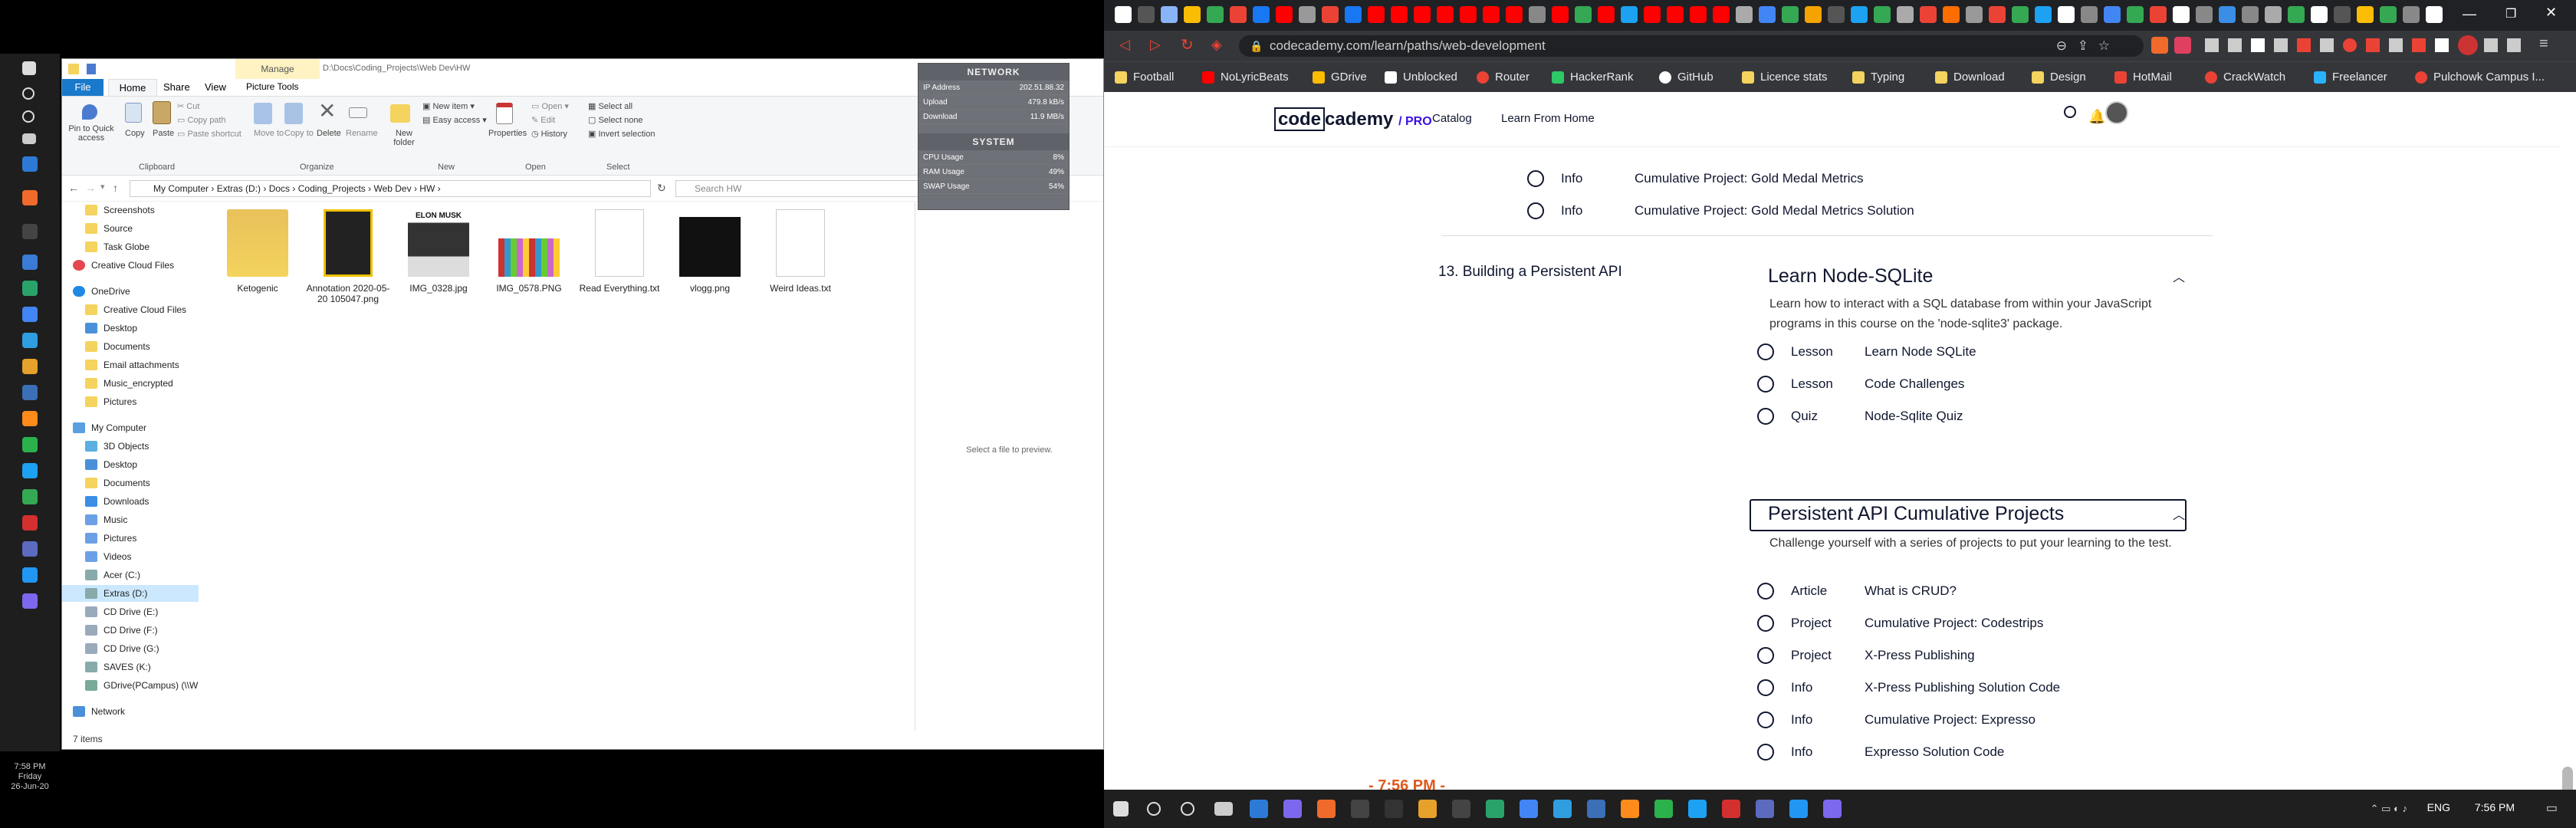 This screenshot has height=828, width=2576. I want to click on easy-access-button: ▤ Easy access ▾, so click(455, 120).